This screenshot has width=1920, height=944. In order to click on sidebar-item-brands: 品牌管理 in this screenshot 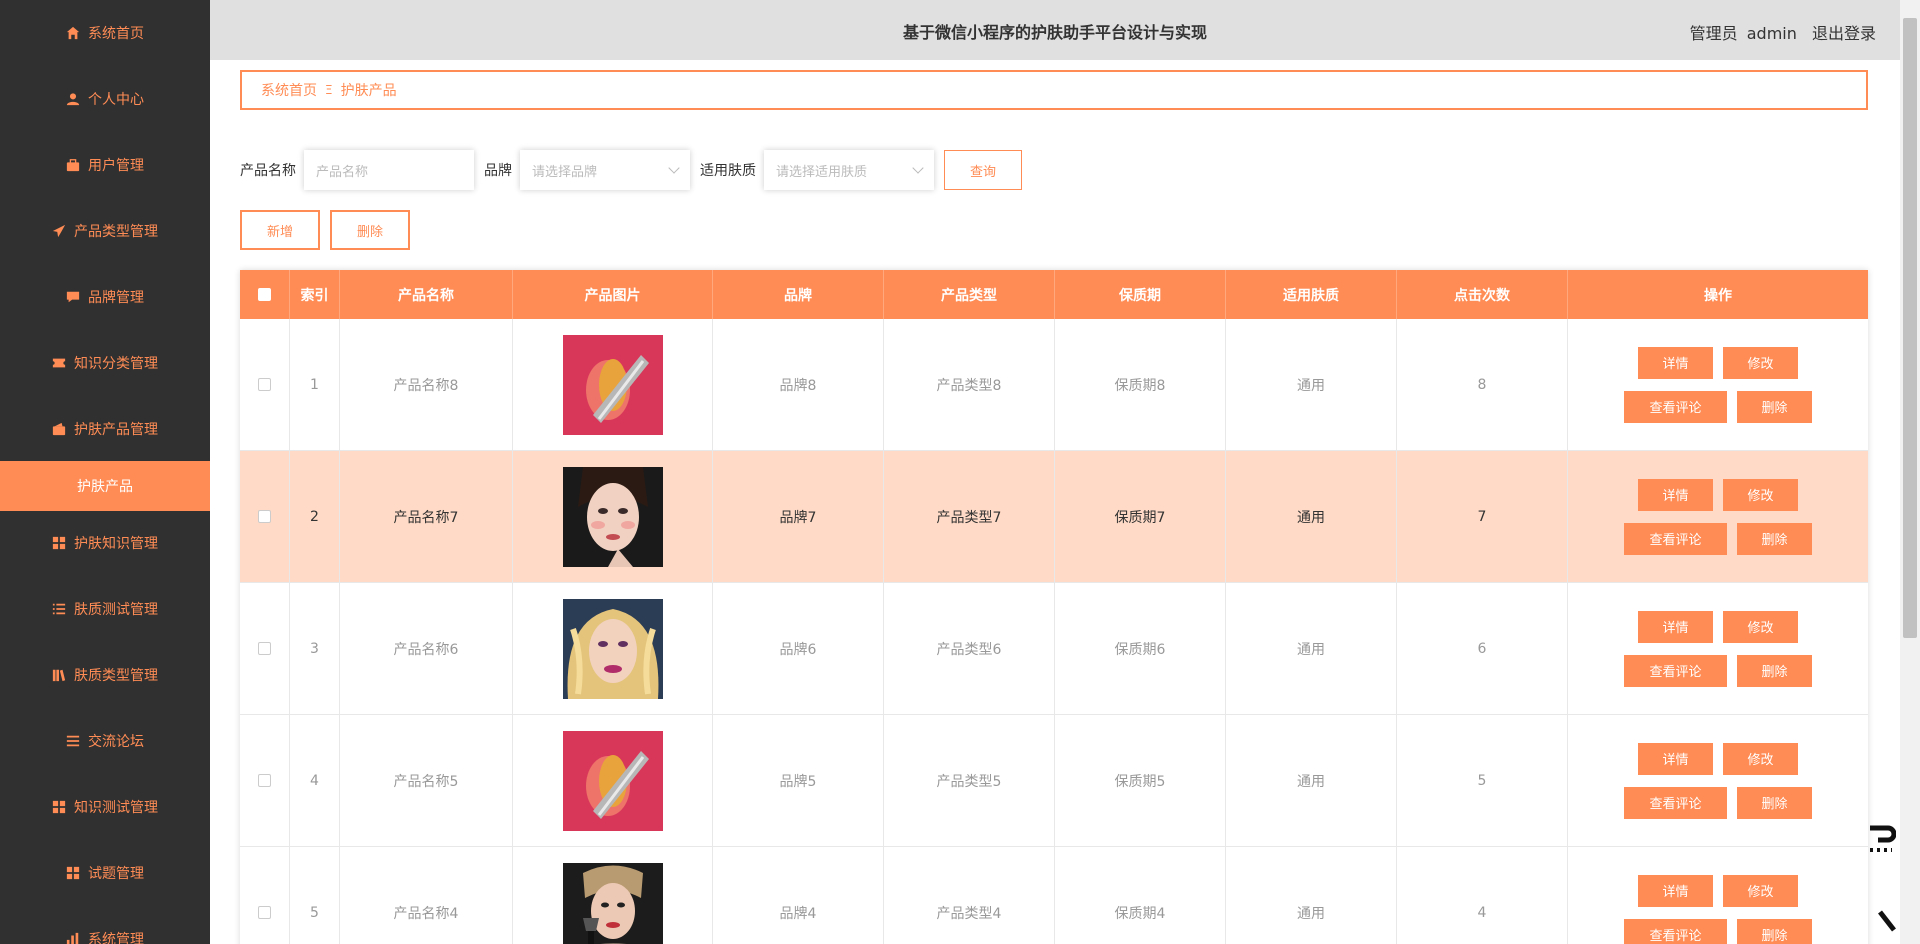, I will do `click(105, 297)`.